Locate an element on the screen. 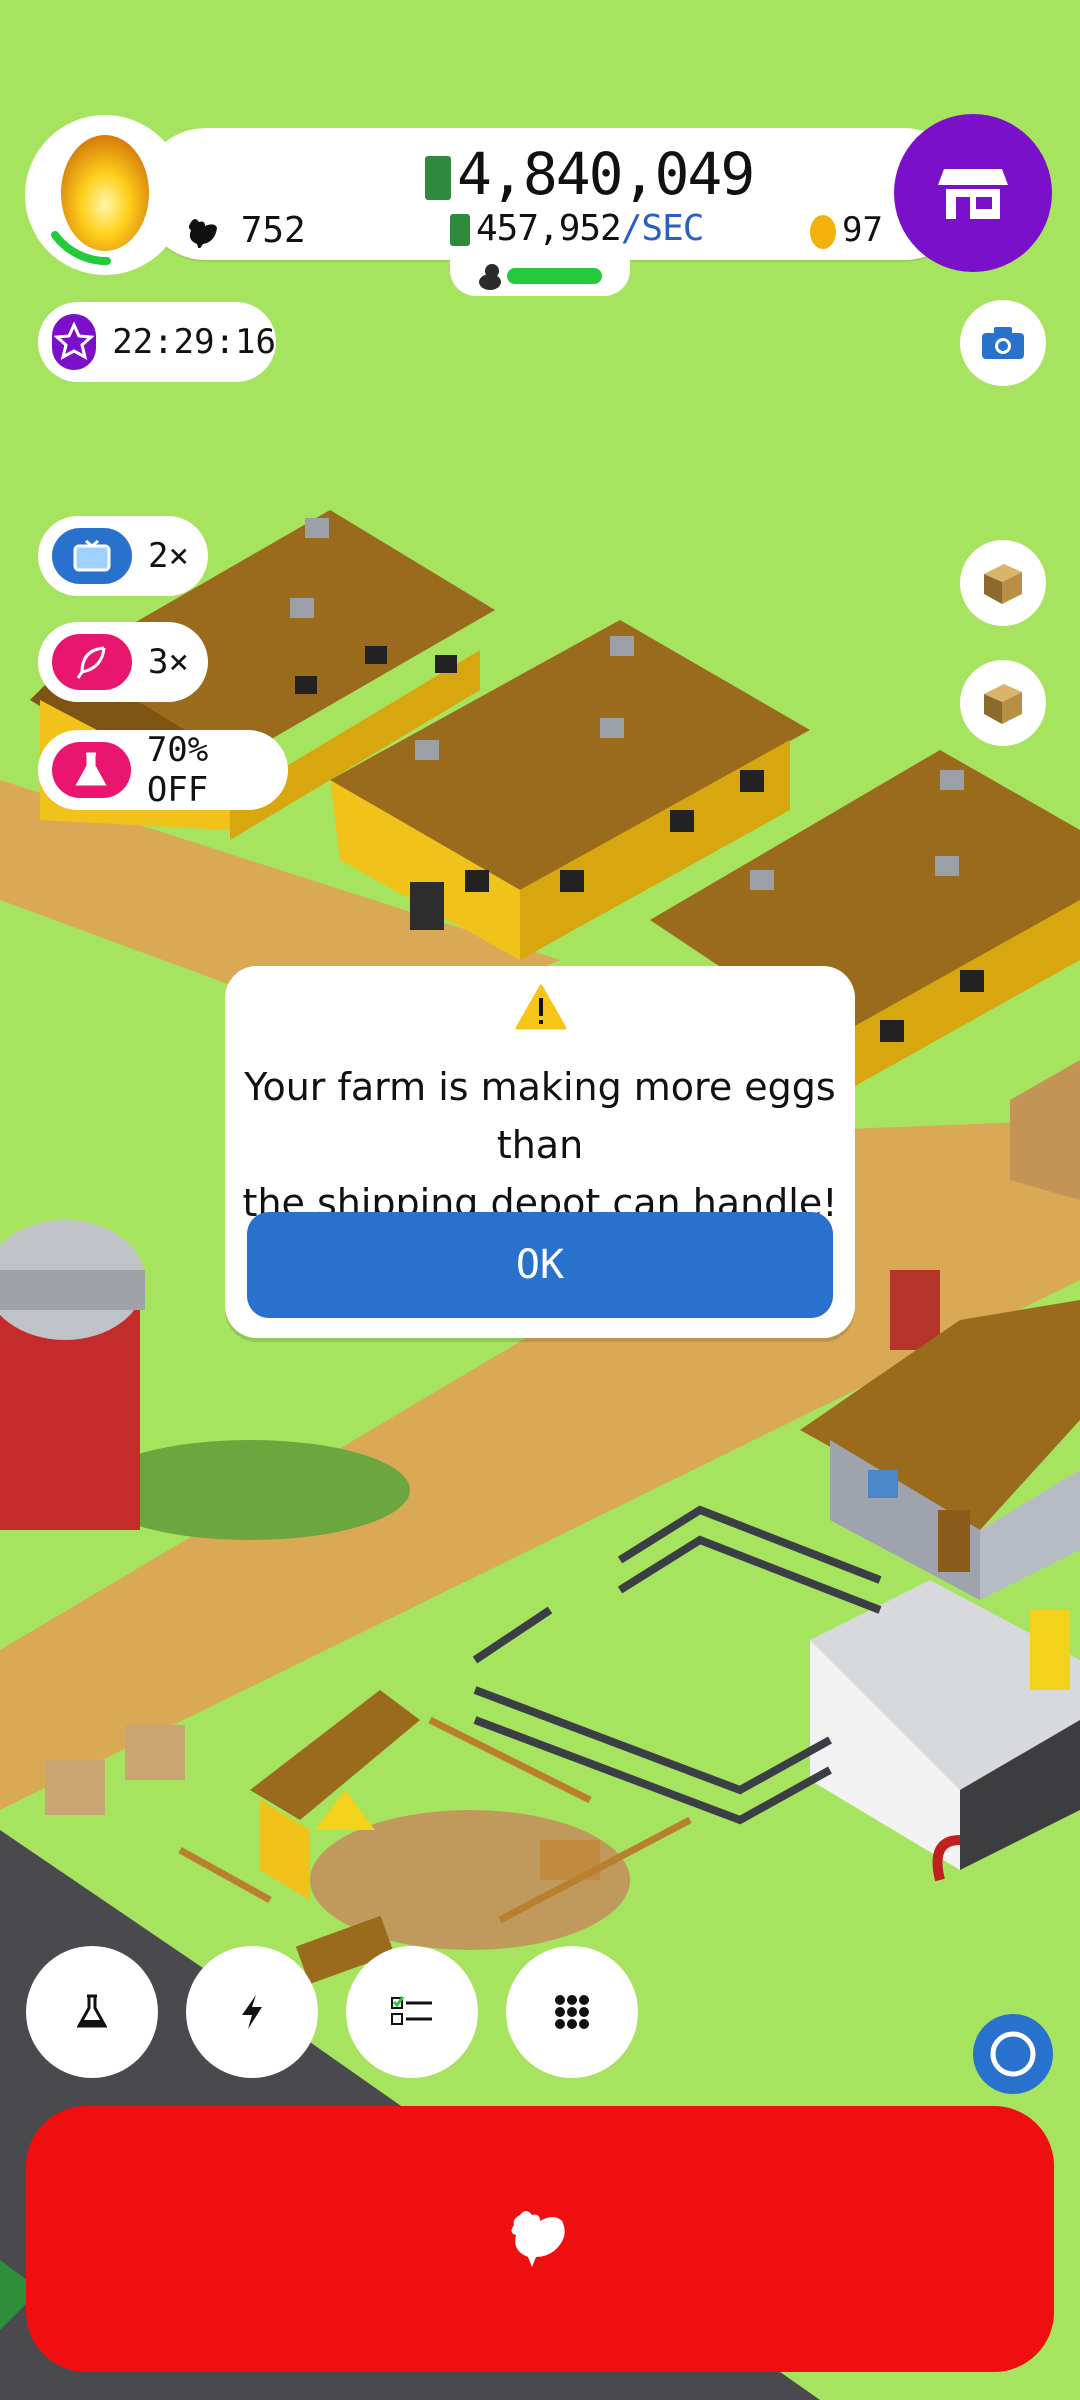  checklist-icon is located at coordinates (411, 2010).